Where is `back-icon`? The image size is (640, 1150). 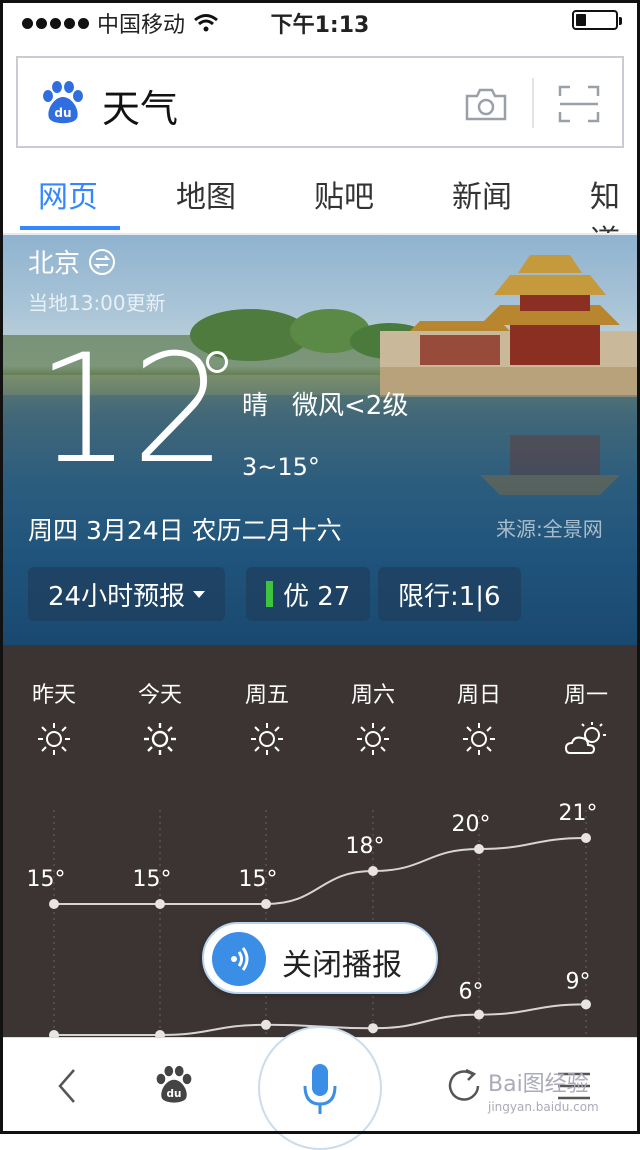
back-icon is located at coordinates (67, 1086).